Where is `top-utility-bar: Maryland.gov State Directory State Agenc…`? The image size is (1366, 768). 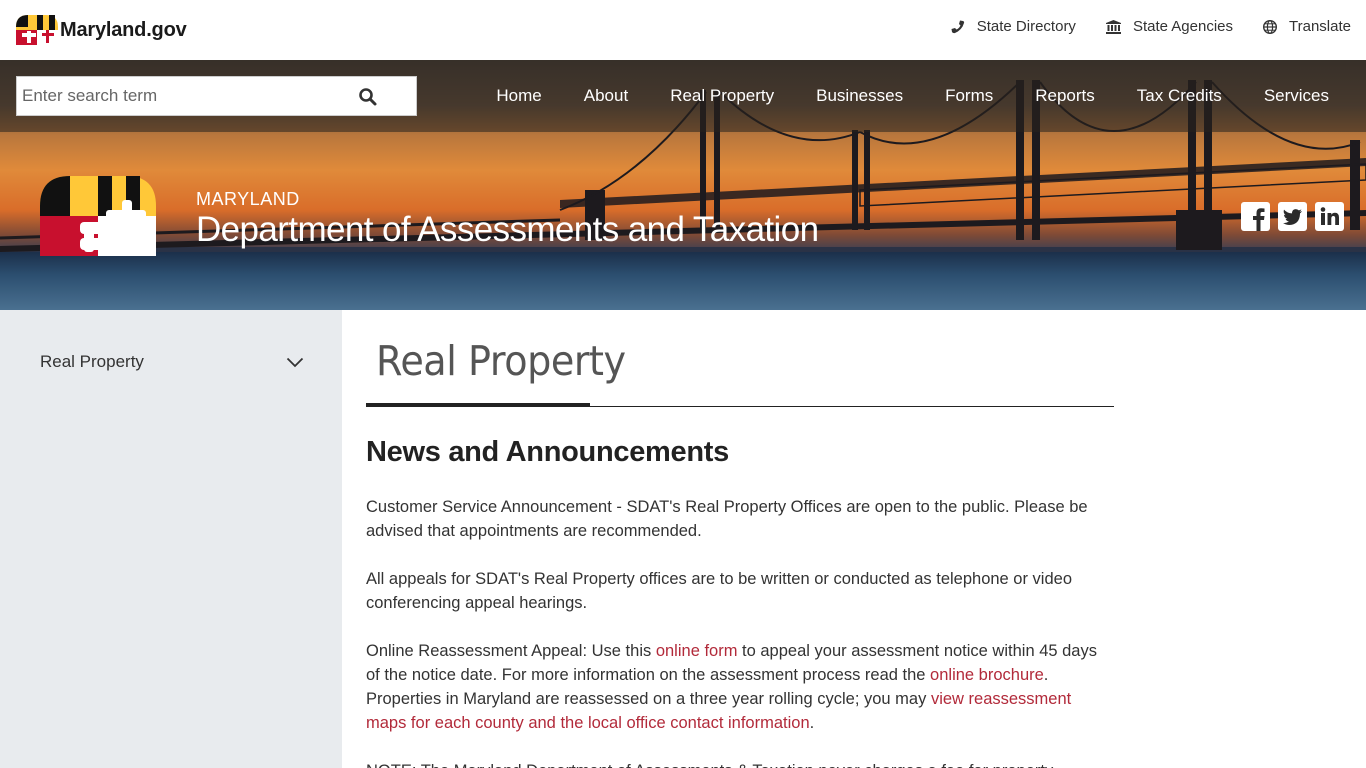
top-utility-bar: Maryland.gov State Directory State Agenc… is located at coordinates (683, 30).